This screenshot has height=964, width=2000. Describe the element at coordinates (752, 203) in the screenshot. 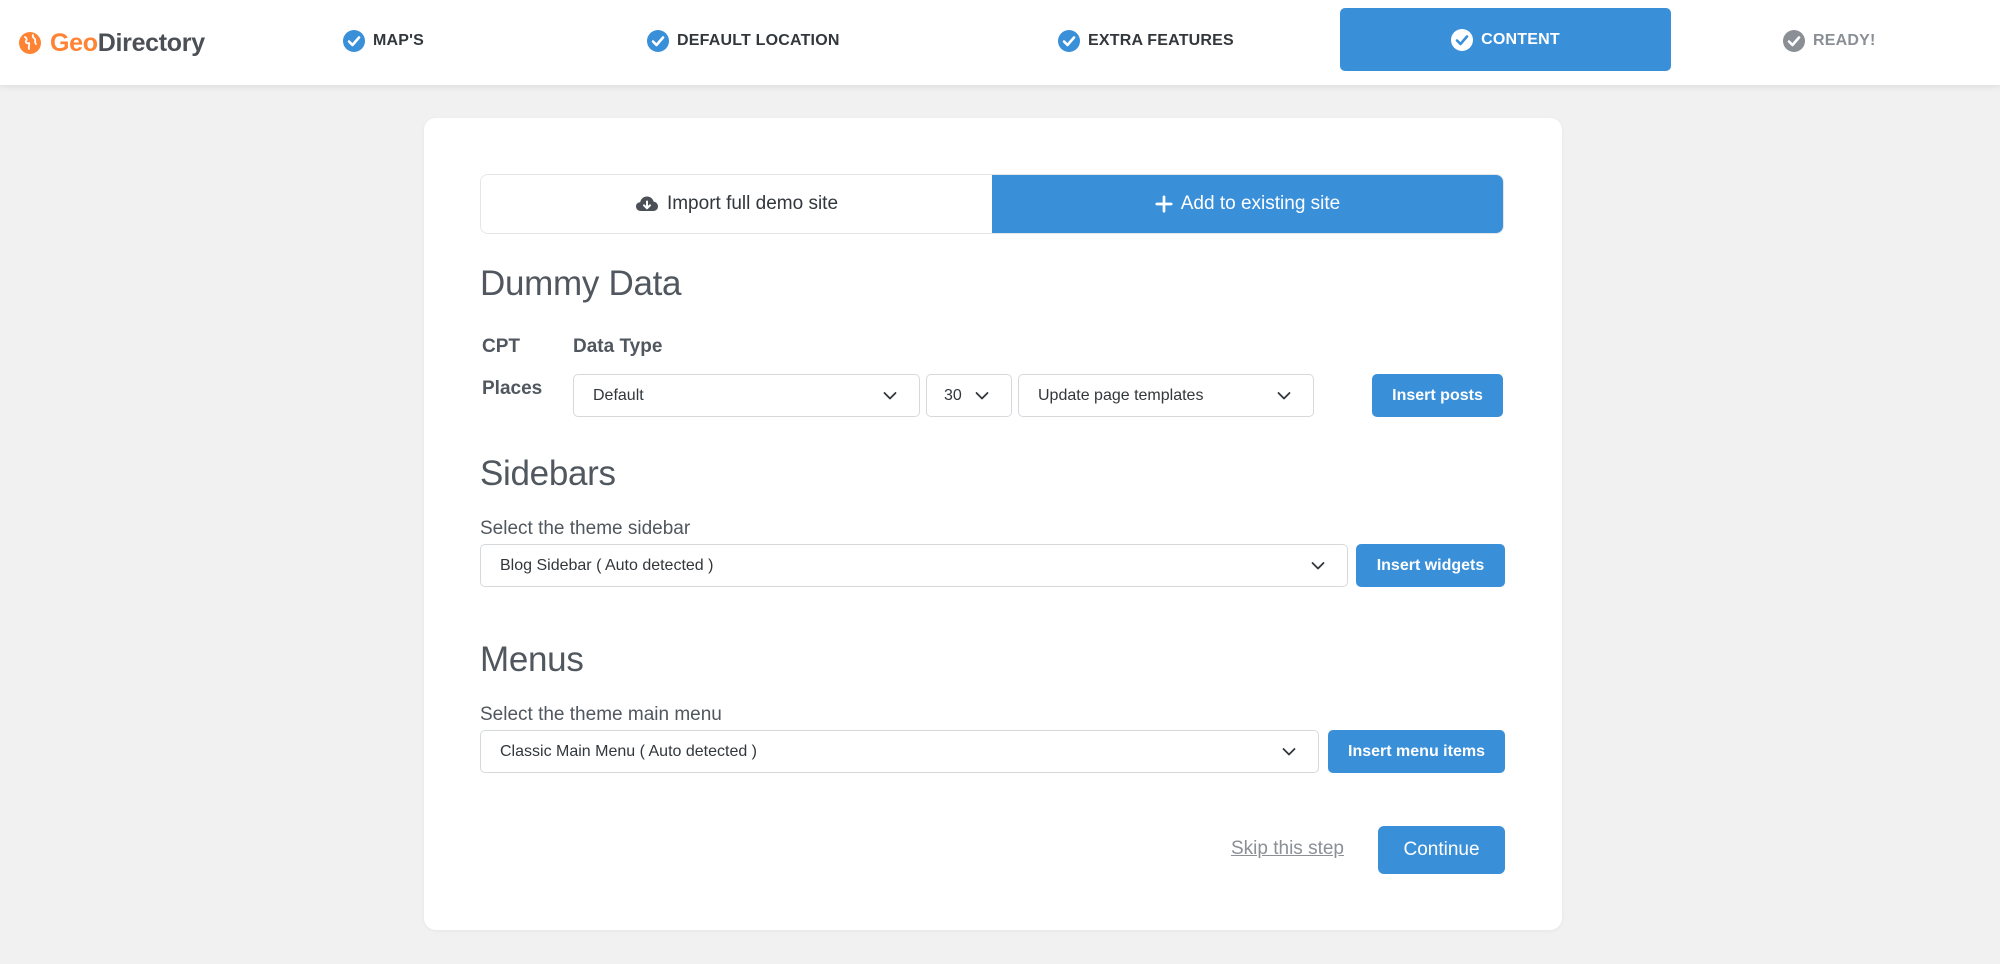

I see `tab-label: Import full demo site` at that location.